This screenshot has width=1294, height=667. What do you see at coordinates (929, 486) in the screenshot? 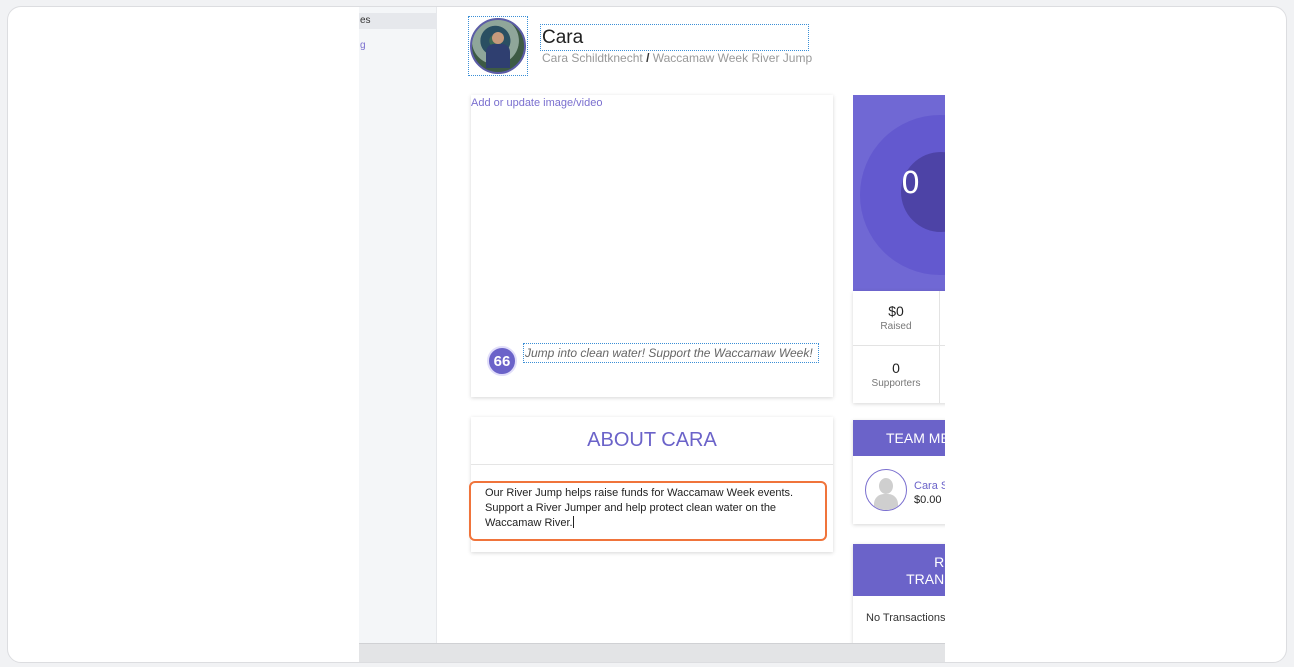
I see `member-name-link: Cara S` at bounding box center [929, 486].